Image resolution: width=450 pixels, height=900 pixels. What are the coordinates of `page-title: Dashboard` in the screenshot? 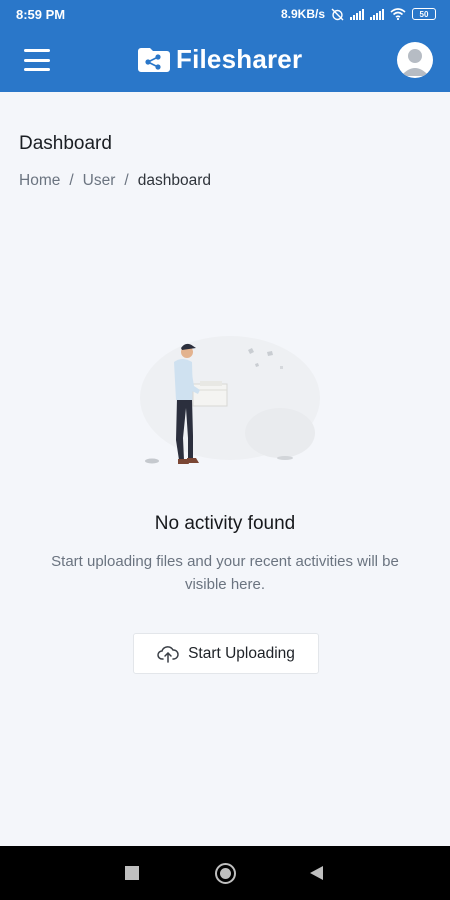 It's located at (65, 143).